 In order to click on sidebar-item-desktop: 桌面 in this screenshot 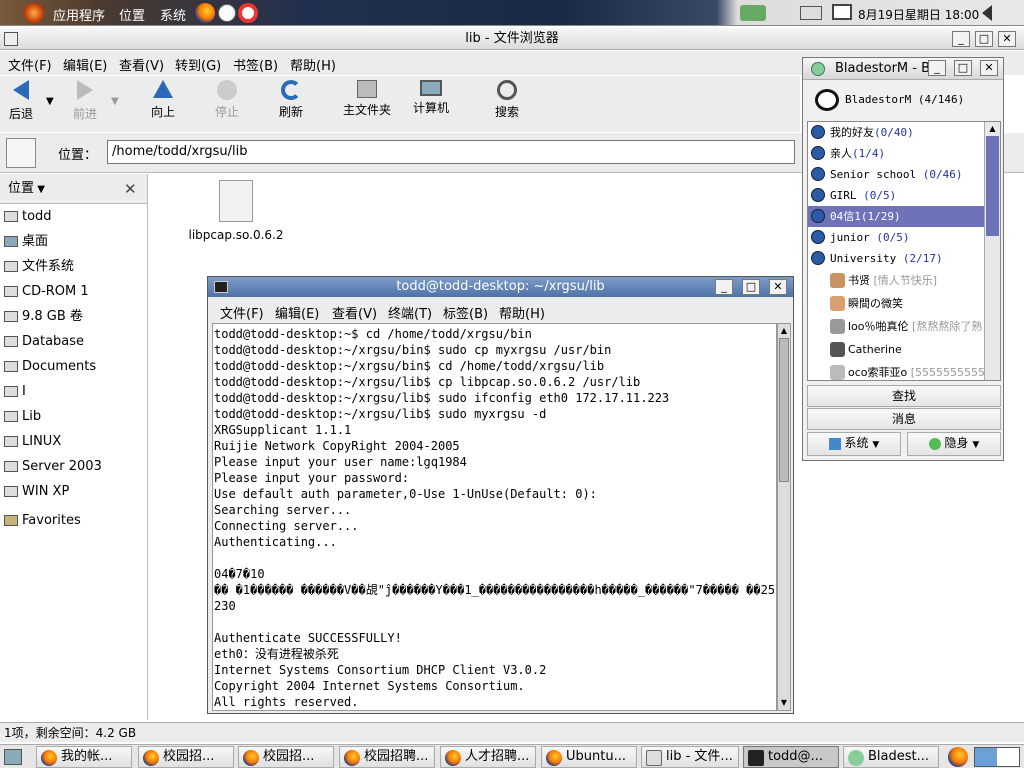, I will do `click(73, 241)`.